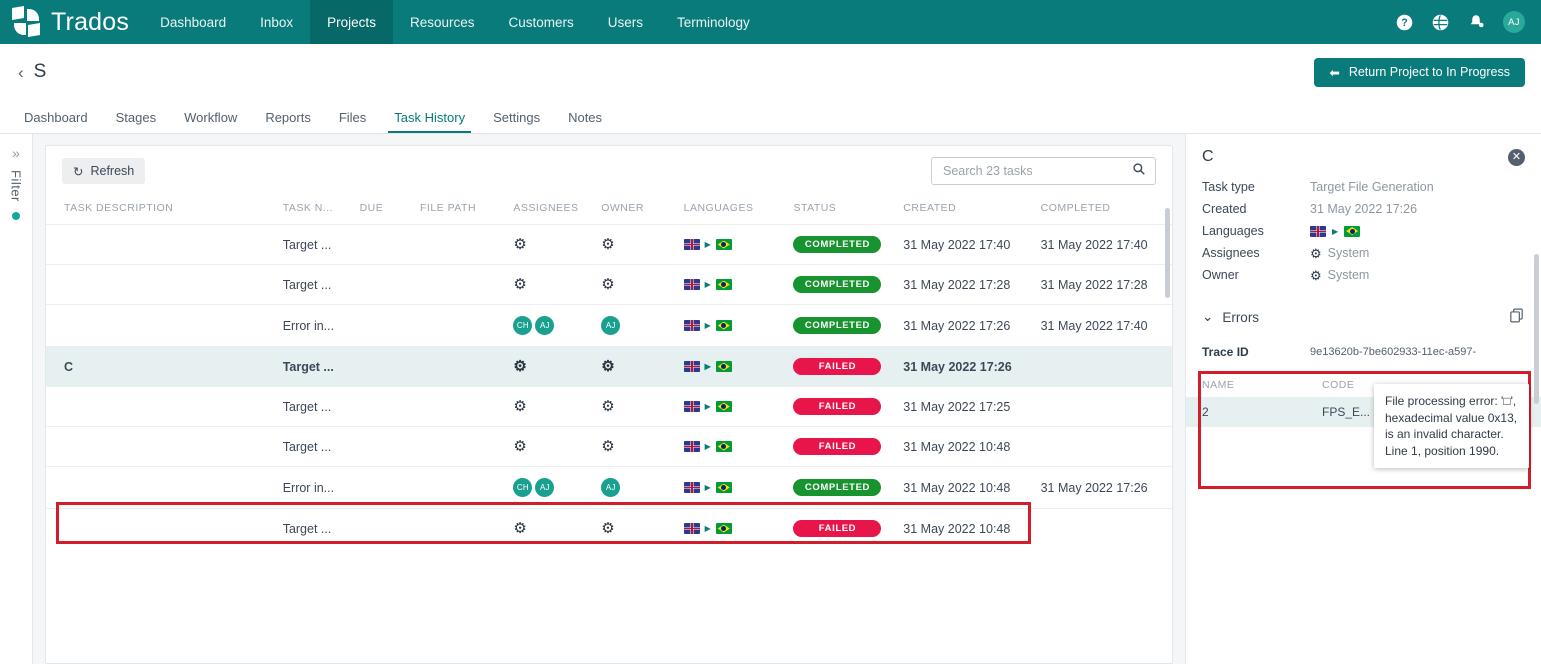 This screenshot has width=1541, height=664. Describe the element at coordinates (551, 210) in the screenshot. I see `col-assignees: ASSIGNEES` at that location.